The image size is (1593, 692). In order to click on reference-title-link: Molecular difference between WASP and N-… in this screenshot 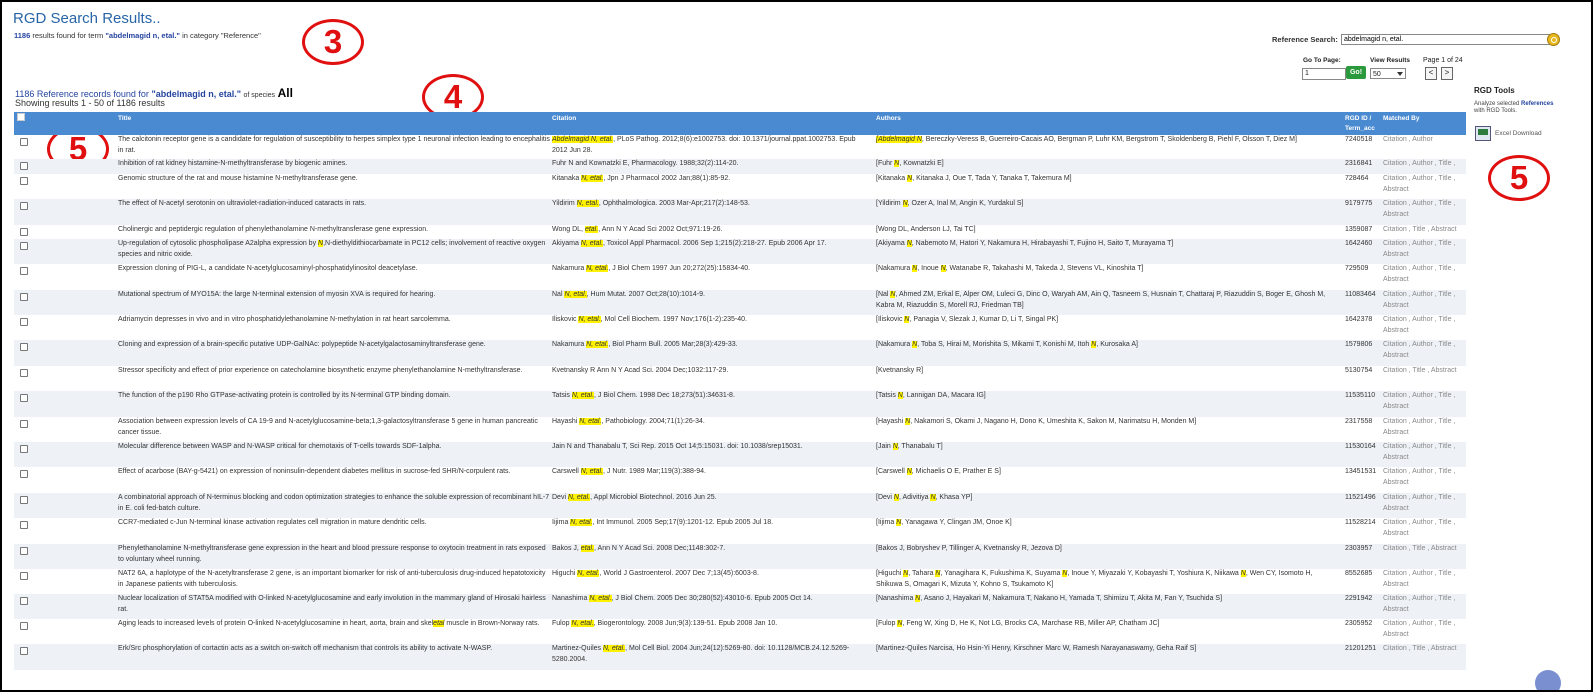, I will do `click(334, 447)`.